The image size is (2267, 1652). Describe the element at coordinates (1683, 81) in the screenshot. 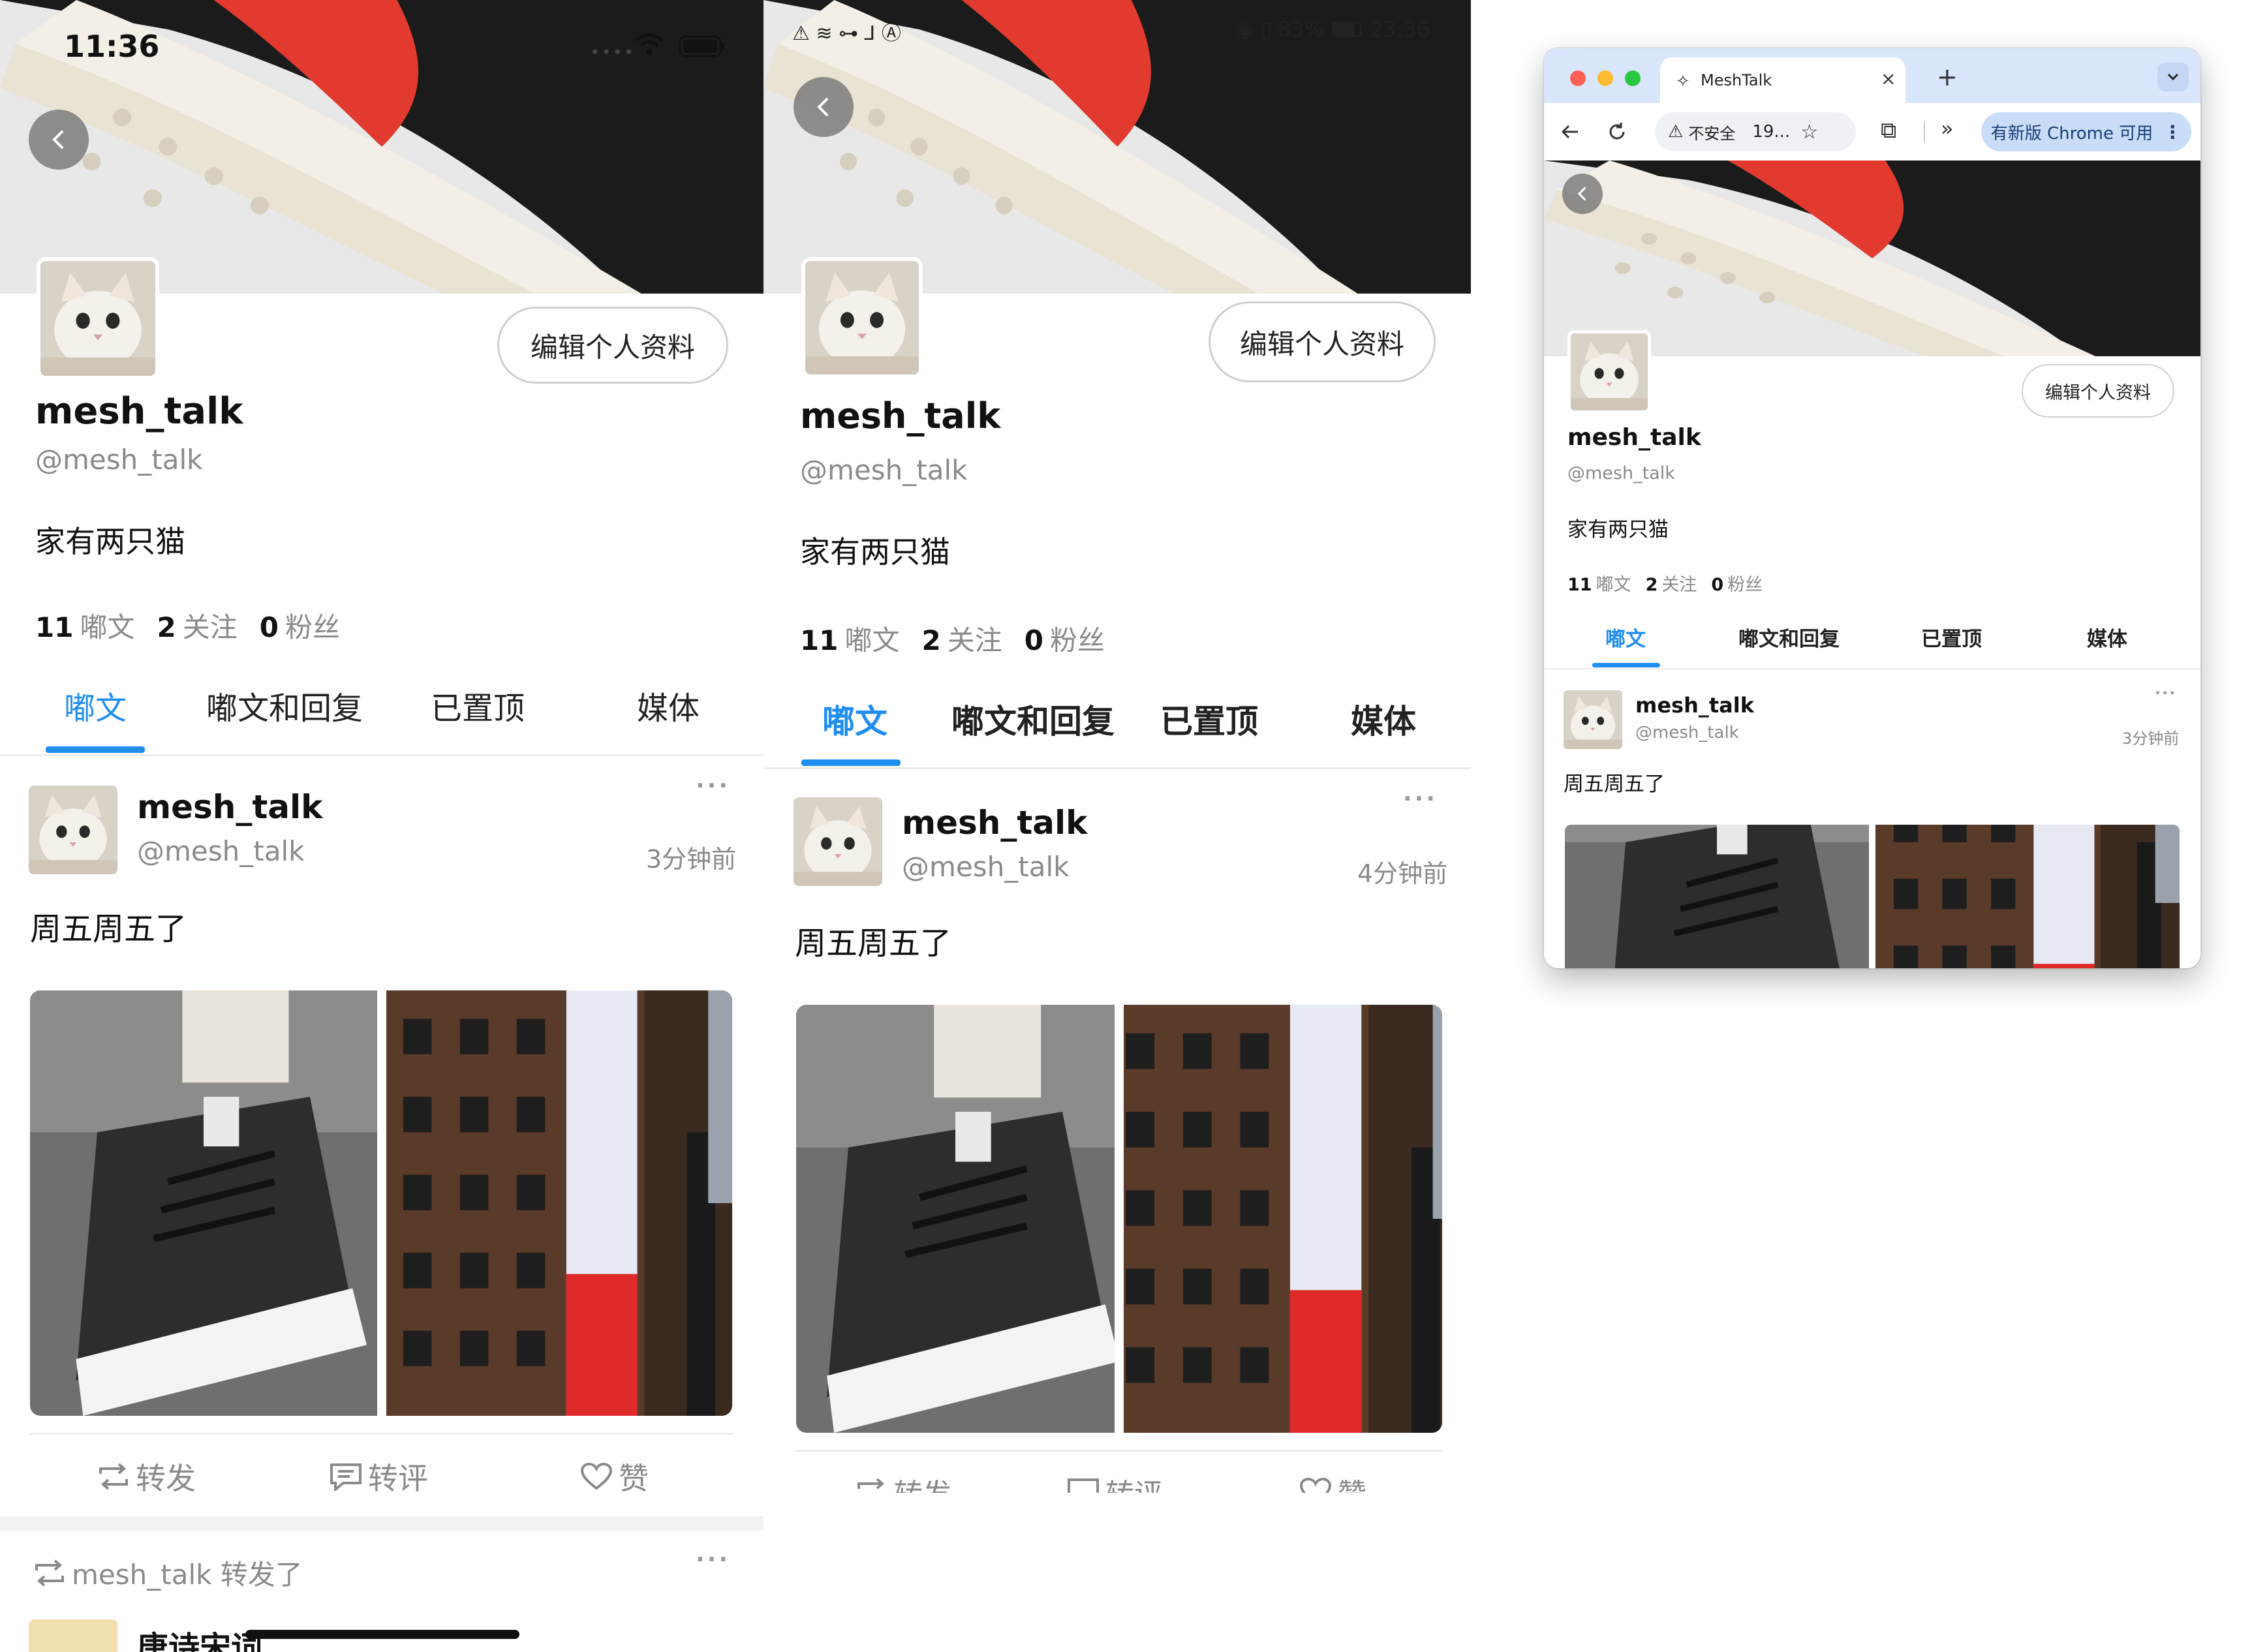

I see `tab-favicon-icon: ✧` at that location.